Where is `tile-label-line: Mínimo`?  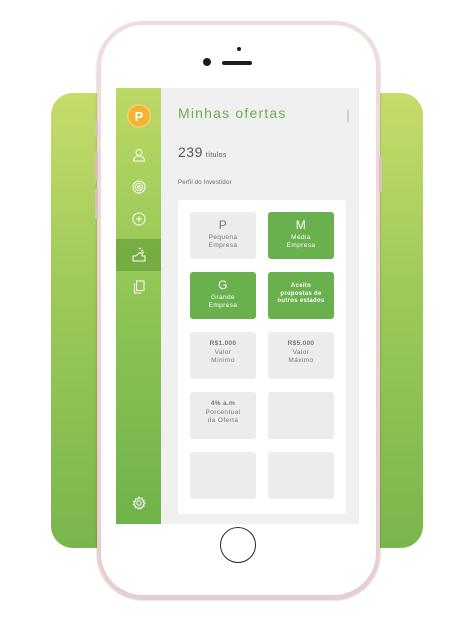 tile-label-line: Mínimo is located at coordinates (223, 360).